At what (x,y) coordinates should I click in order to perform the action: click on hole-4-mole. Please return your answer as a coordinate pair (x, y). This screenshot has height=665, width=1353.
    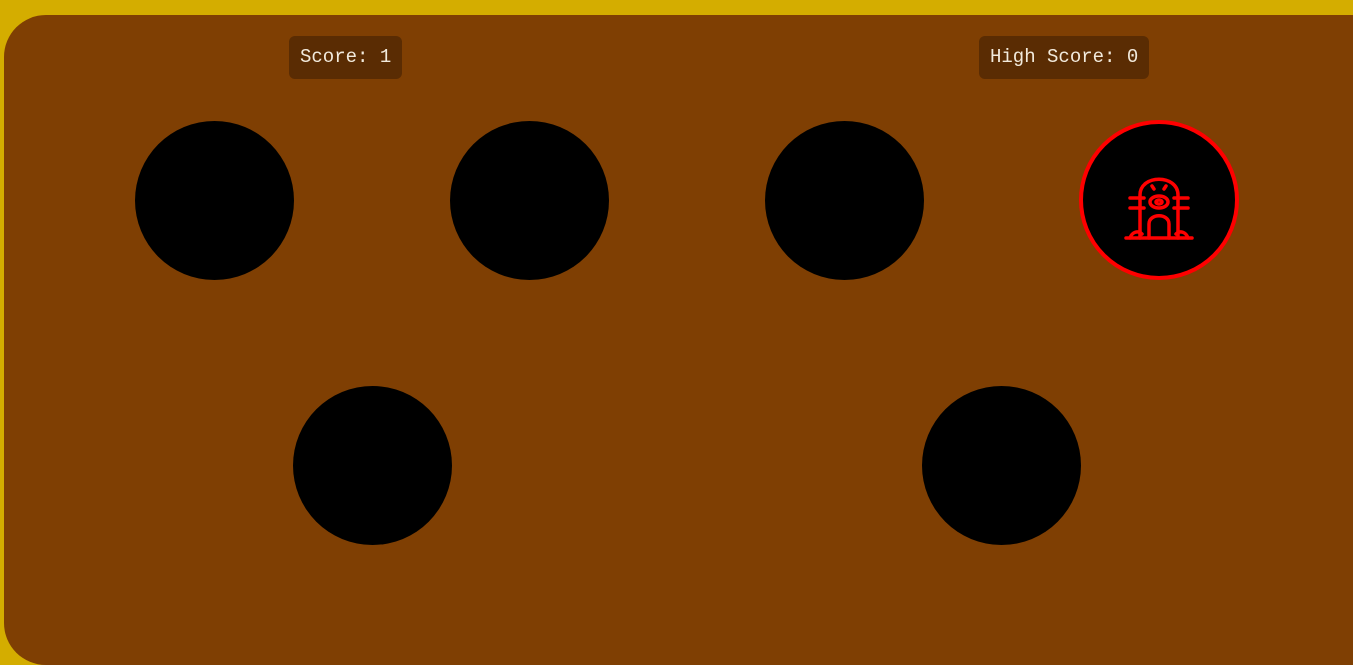
    Looking at the image, I should click on (1159, 200).